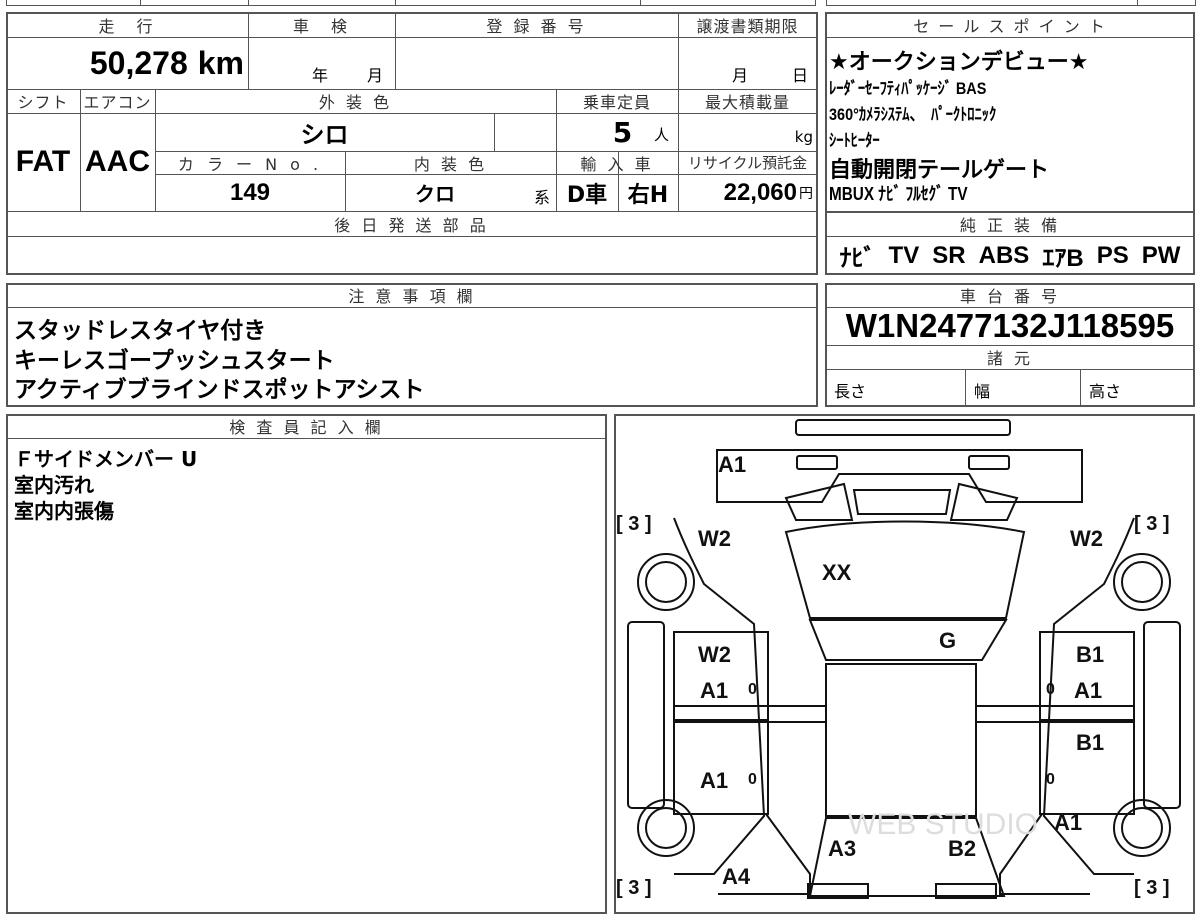 Image resolution: width=1200 pixels, height=914 pixels. What do you see at coordinates (1063, 258) in the screenshot?
I see `equipment-item: ｴｱB` at bounding box center [1063, 258].